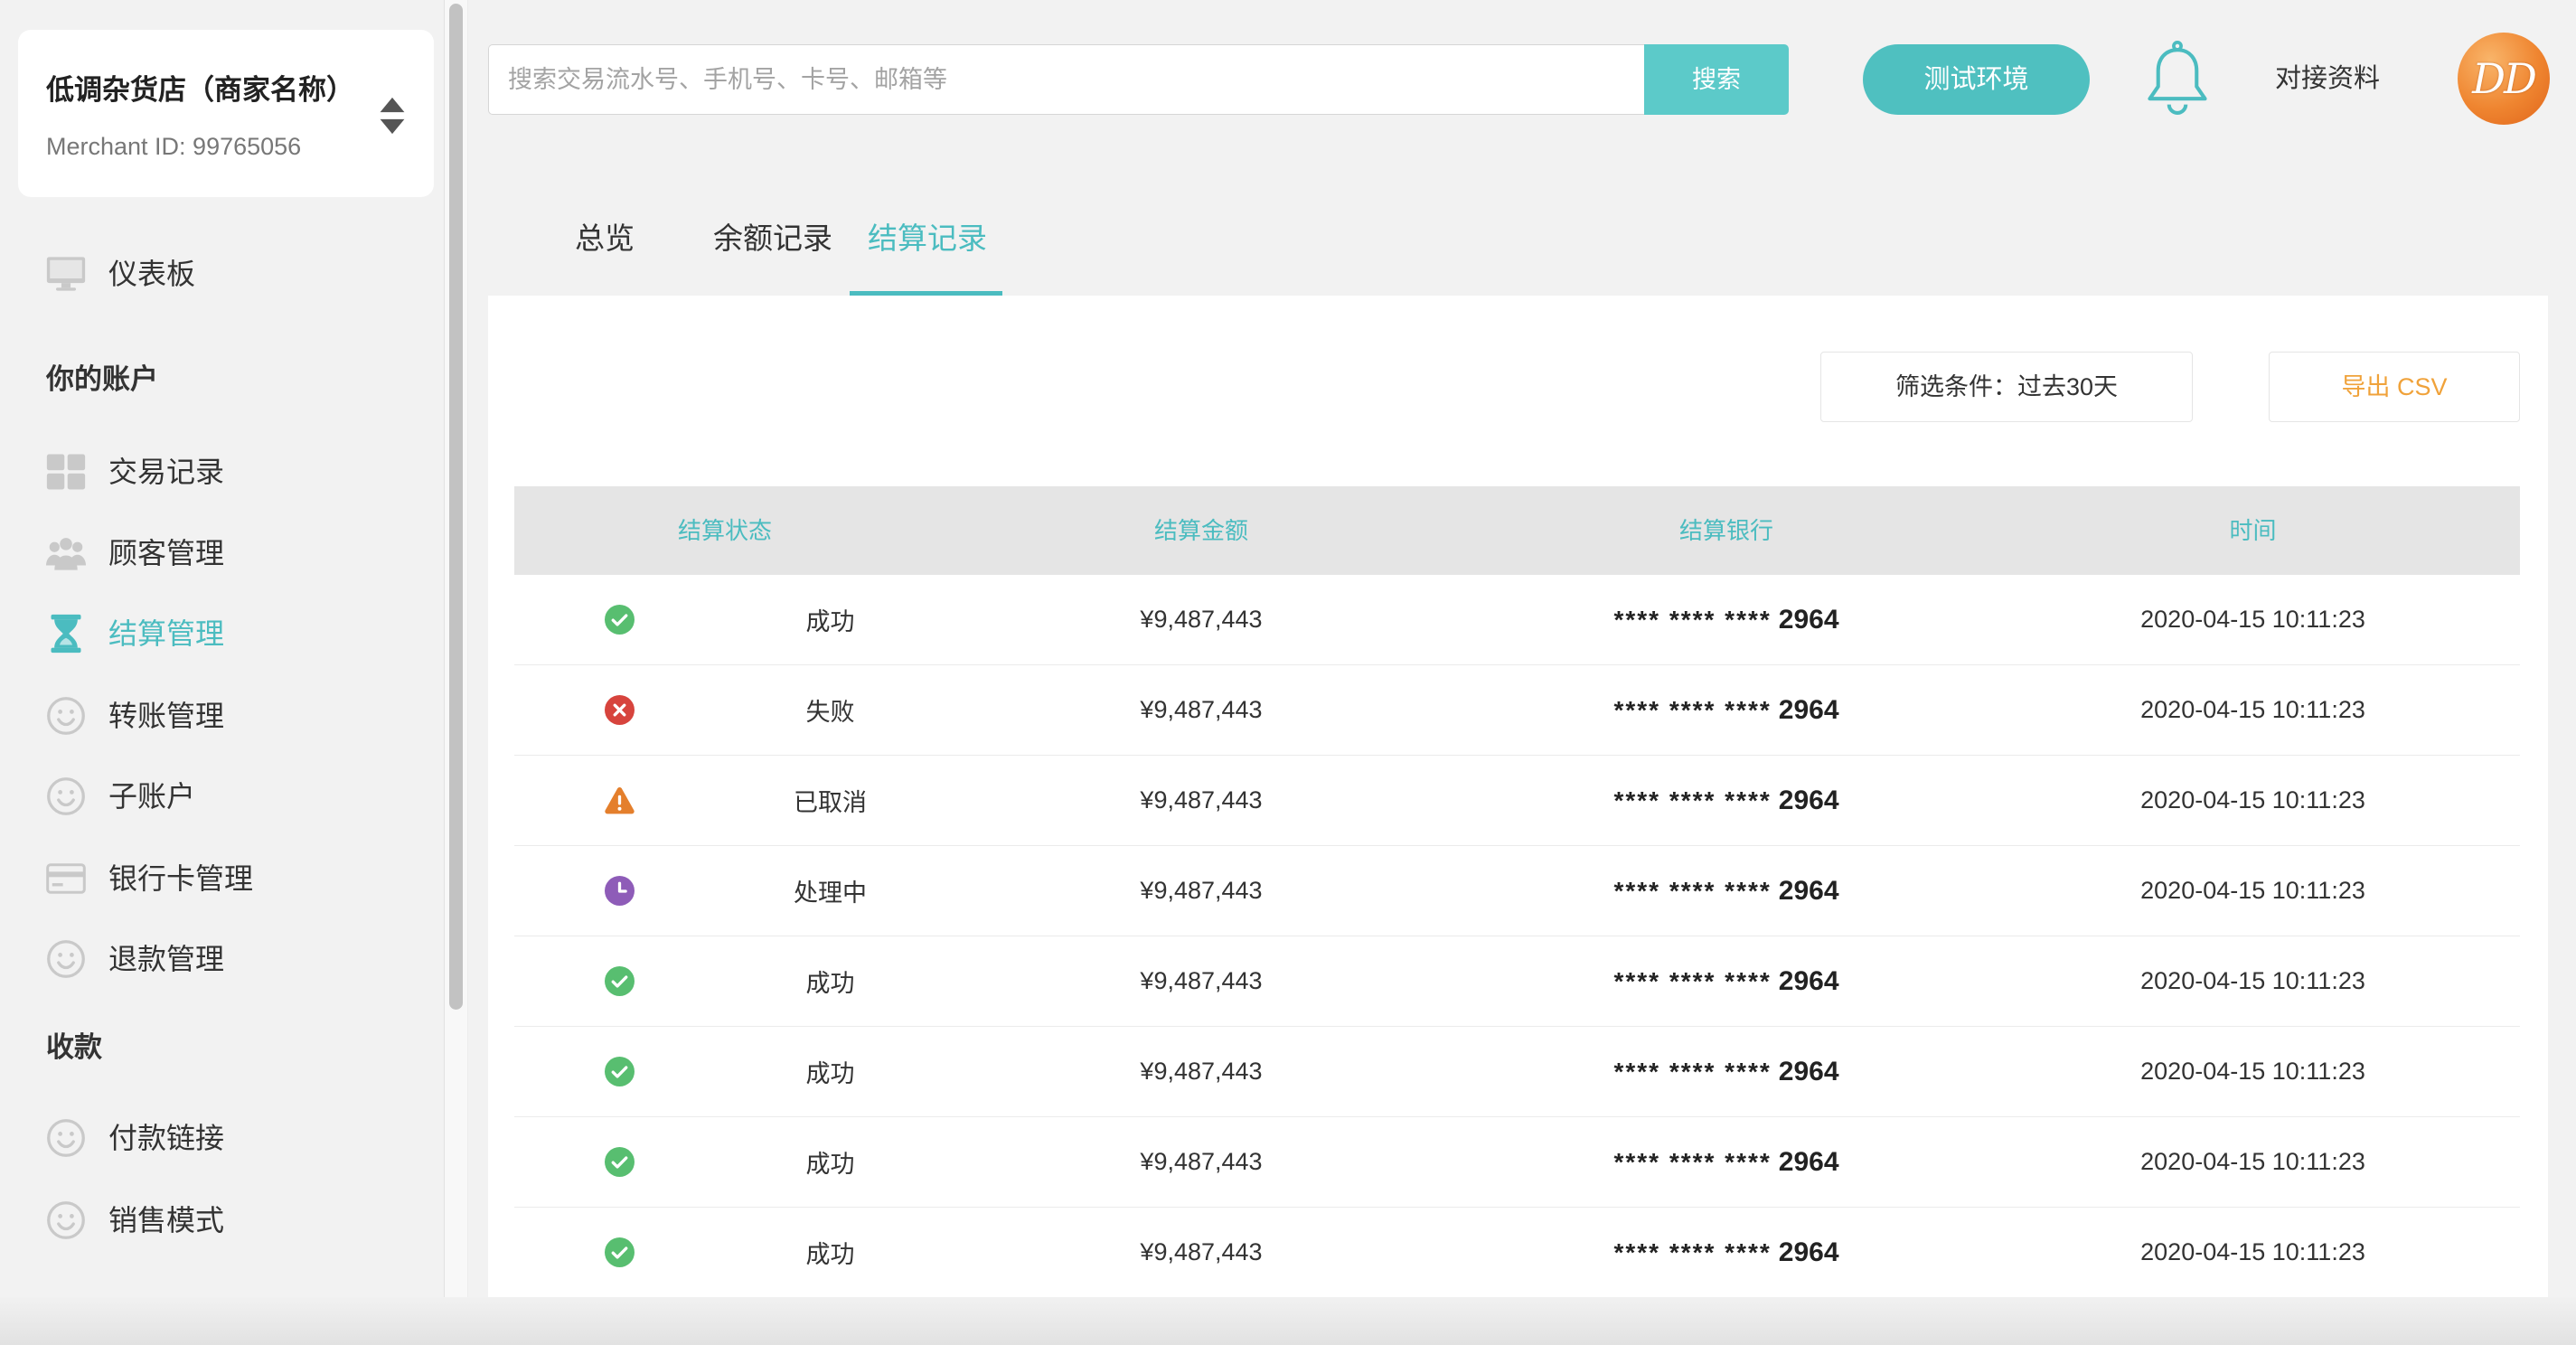 The width and height of the screenshot is (2576, 1345). What do you see at coordinates (102, 379) in the screenshot?
I see `sidebar-section-title: 你的账户` at bounding box center [102, 379].